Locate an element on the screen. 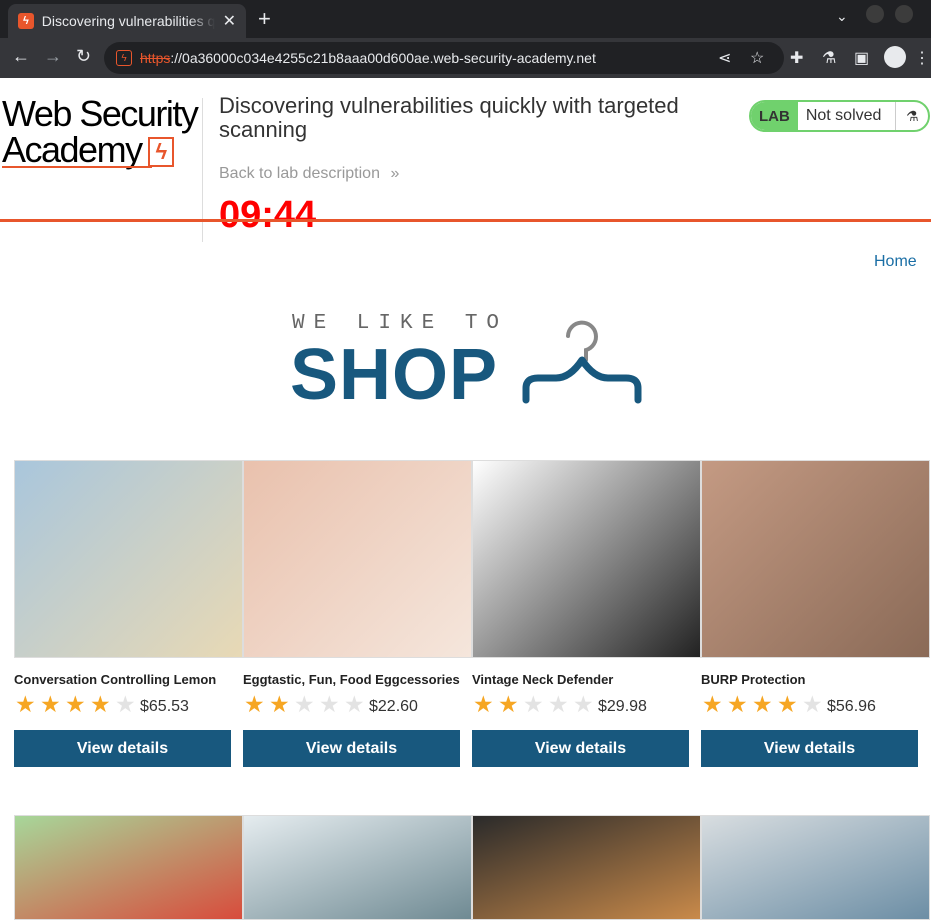  lab-timer: 09:44 is located at coordinates (268, 215).